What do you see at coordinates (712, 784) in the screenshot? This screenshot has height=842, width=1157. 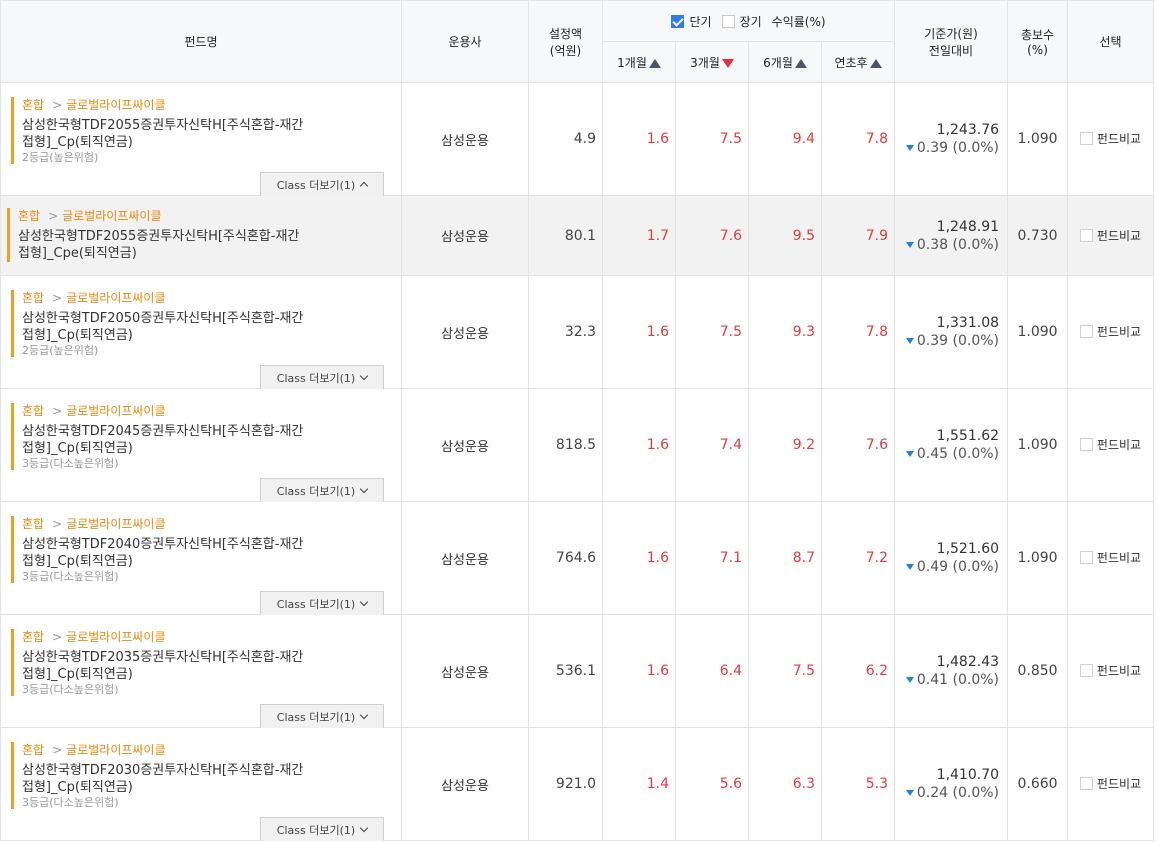 I see `return-3m-cell: 5.6` at bounding box center [712, 784].